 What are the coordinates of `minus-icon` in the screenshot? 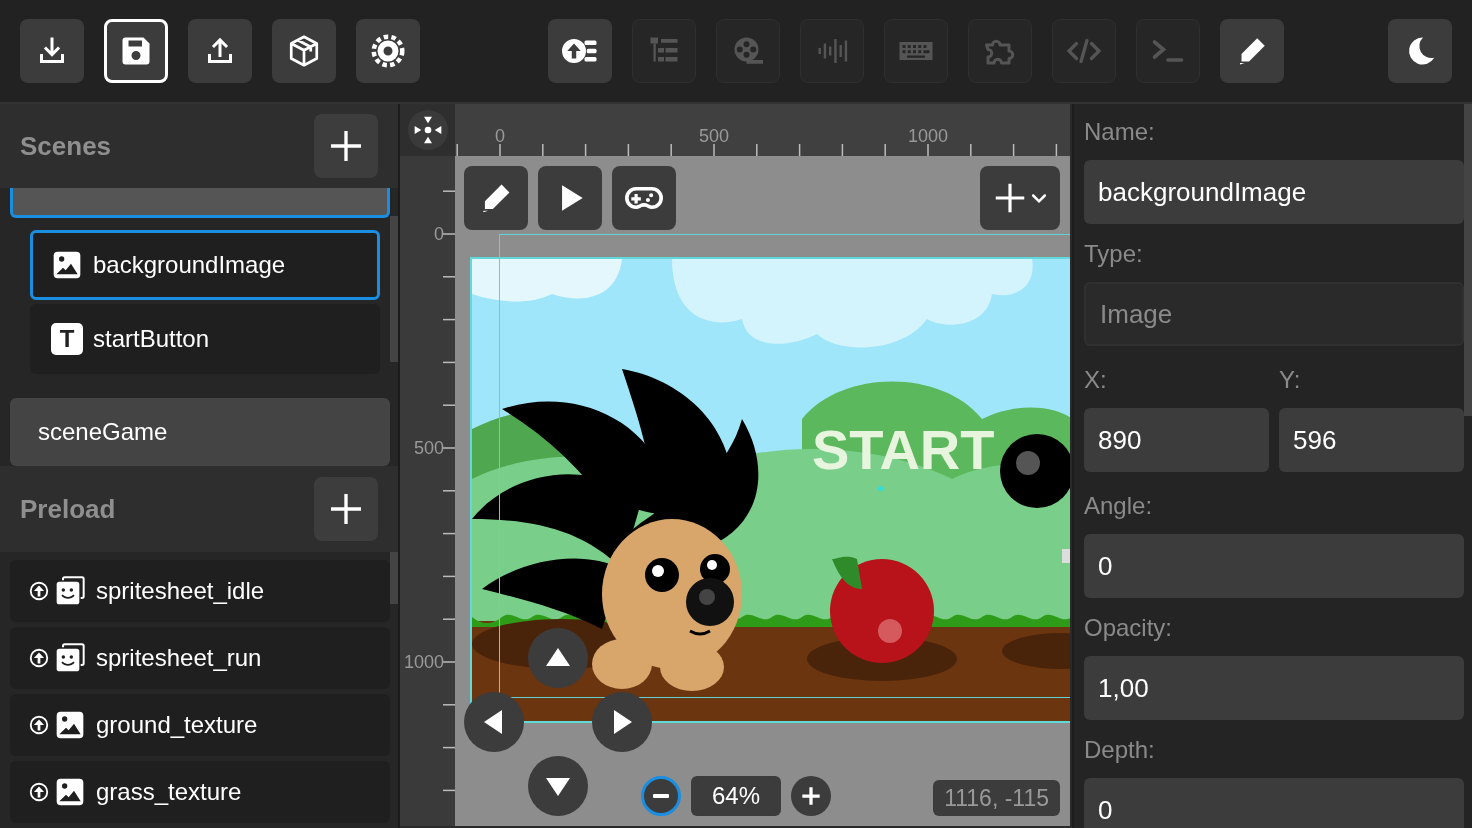 It's located at (661, 796).